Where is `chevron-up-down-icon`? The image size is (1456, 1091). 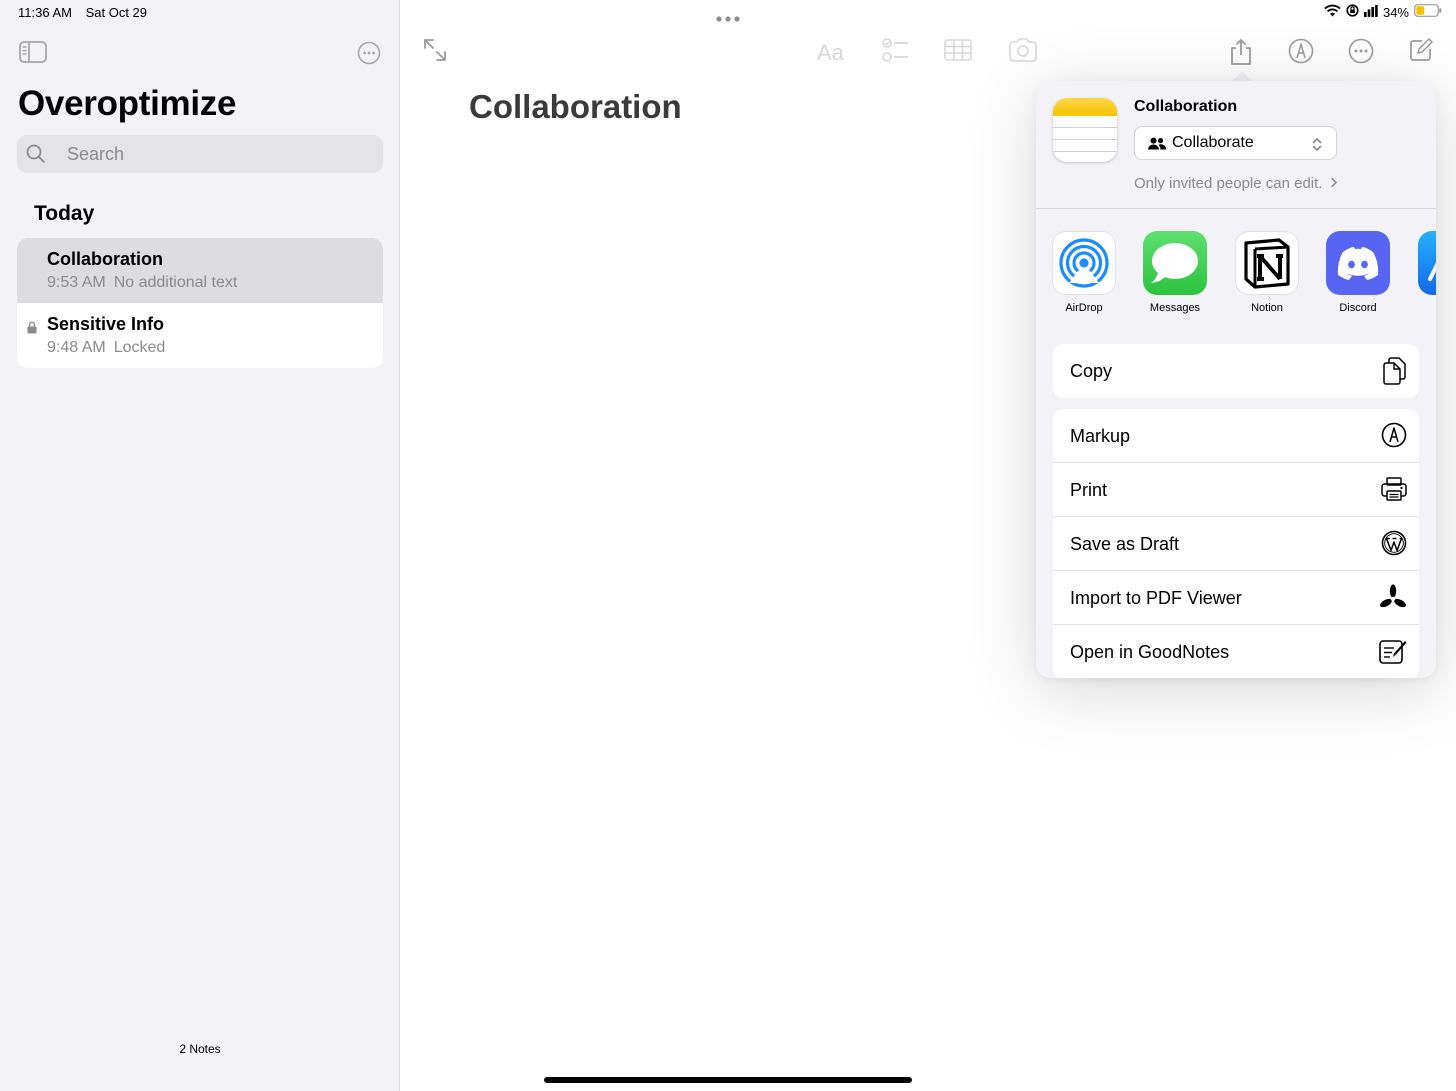 chevron-up-down-icon is located at coordinates (1317, 144).